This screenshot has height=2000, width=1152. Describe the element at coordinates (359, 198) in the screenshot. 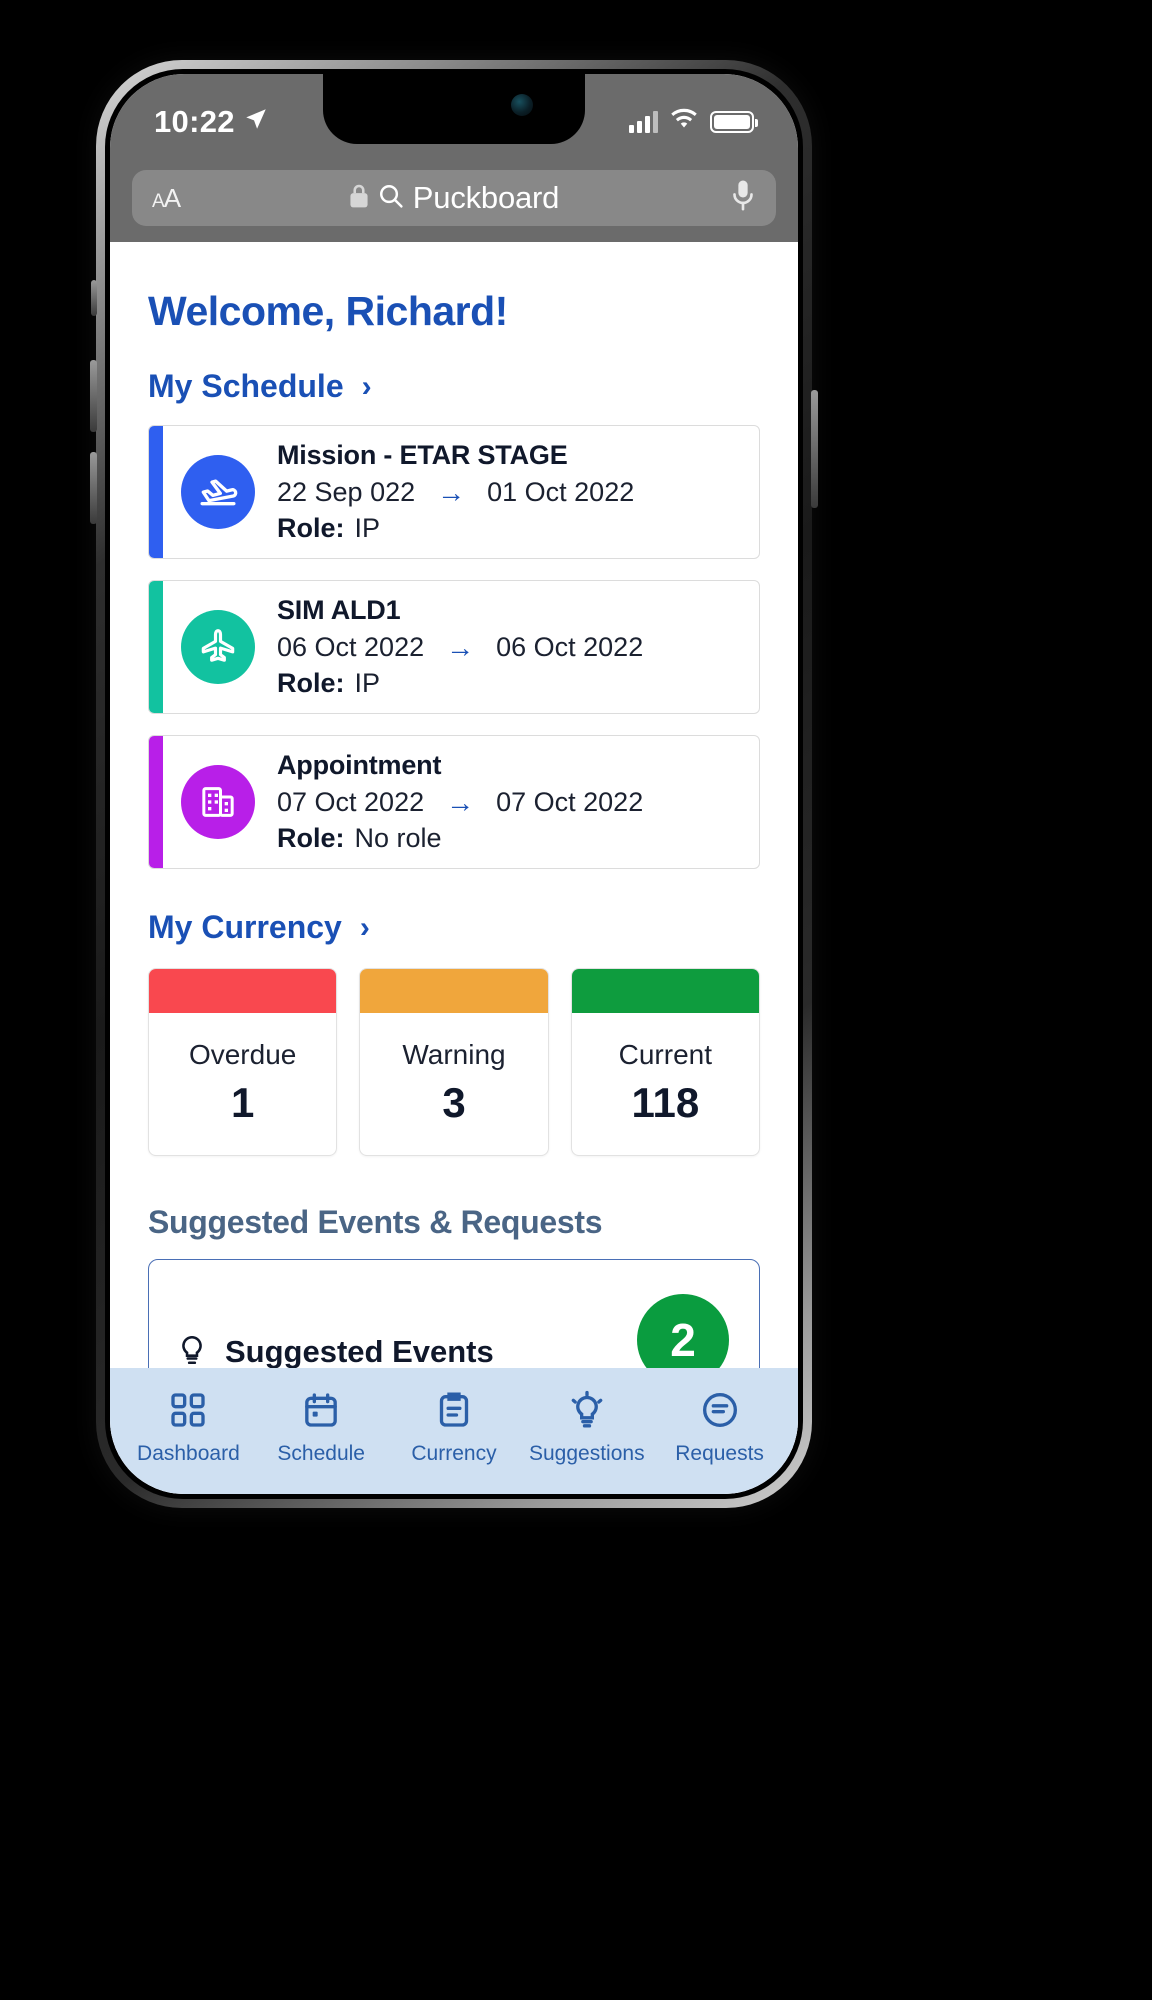

I see `lock-icon` at that location.